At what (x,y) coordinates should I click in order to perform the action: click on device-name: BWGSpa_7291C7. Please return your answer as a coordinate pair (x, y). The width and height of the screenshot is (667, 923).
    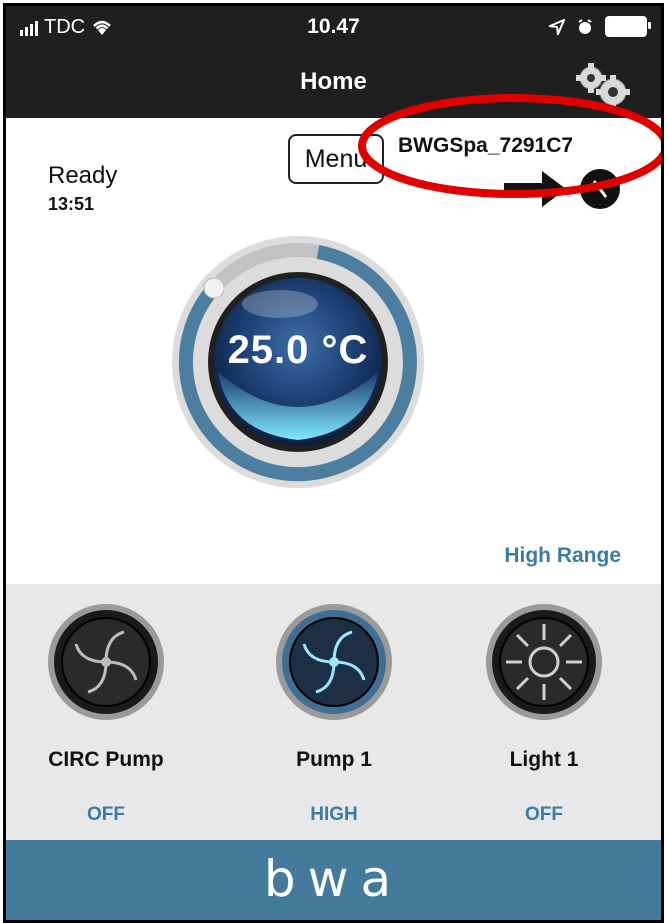
    Looking at the image, I should click on (486, 145).